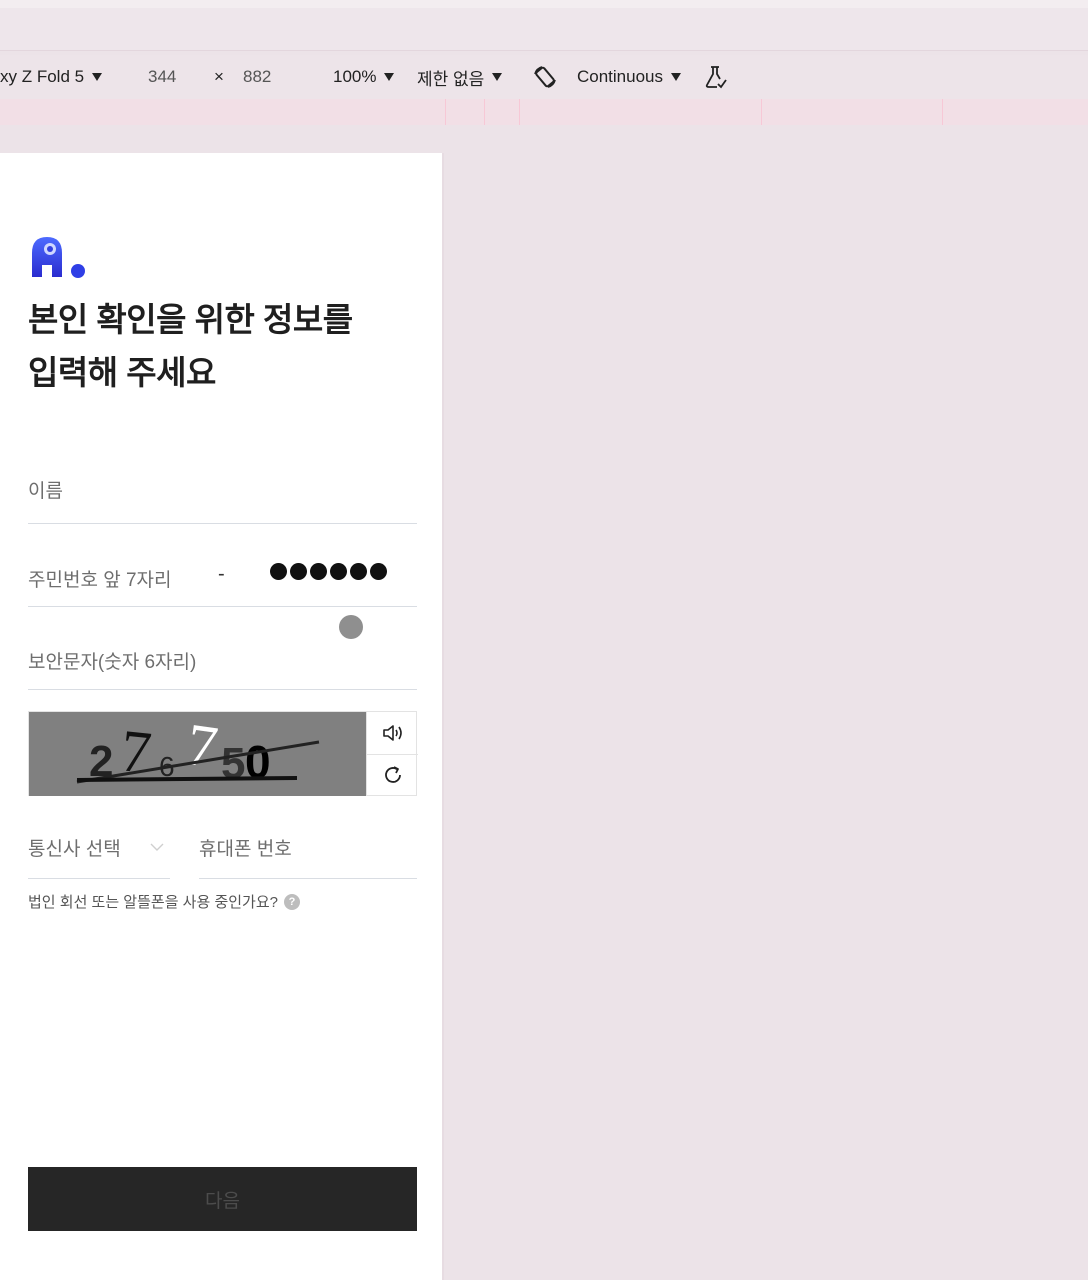 The image size is (1088, 1280). What do you see at coordinates (451, 79) in the screenshot?
I see `throttle-value: 제한 없음` at bounding box center [451, 79].